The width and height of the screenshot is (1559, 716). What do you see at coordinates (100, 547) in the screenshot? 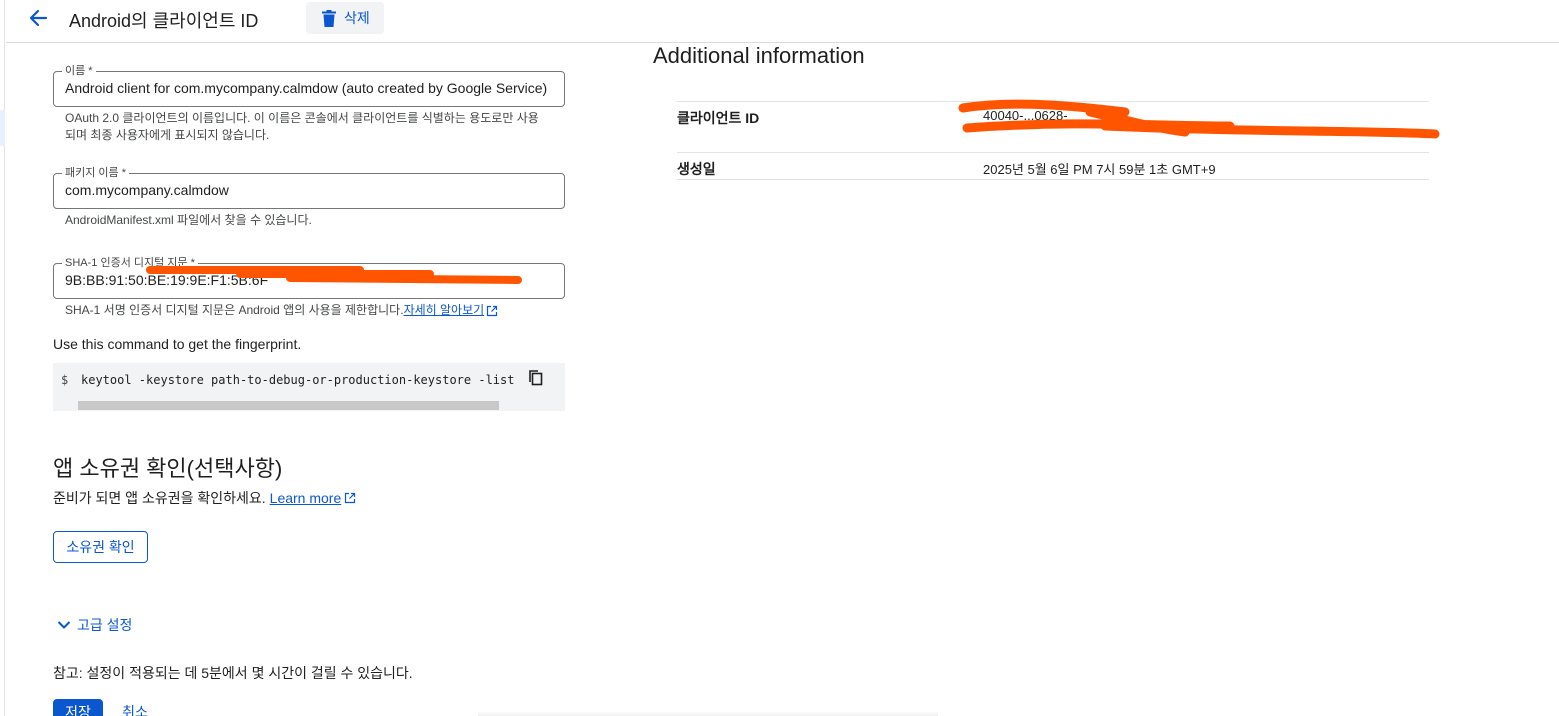
I see `verify-ownership-button: 소유권 확인` at bounding box center [100, 547].